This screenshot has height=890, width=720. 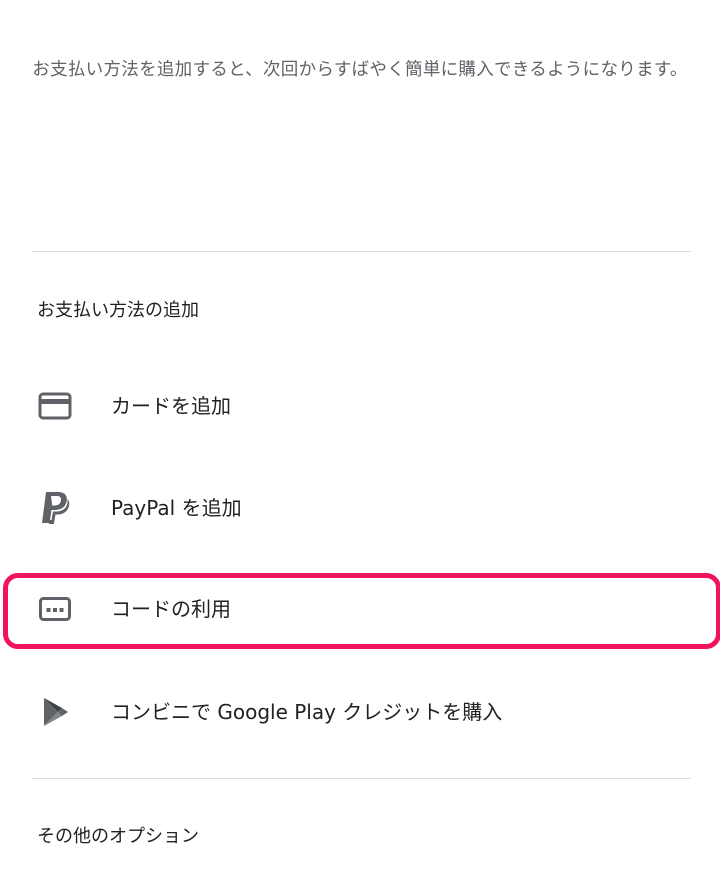 What do you see at coordinates (176, 508) in the screenshot?
I see `add-paypal-label: PayPal を追加` at bounding box center [176, 508].